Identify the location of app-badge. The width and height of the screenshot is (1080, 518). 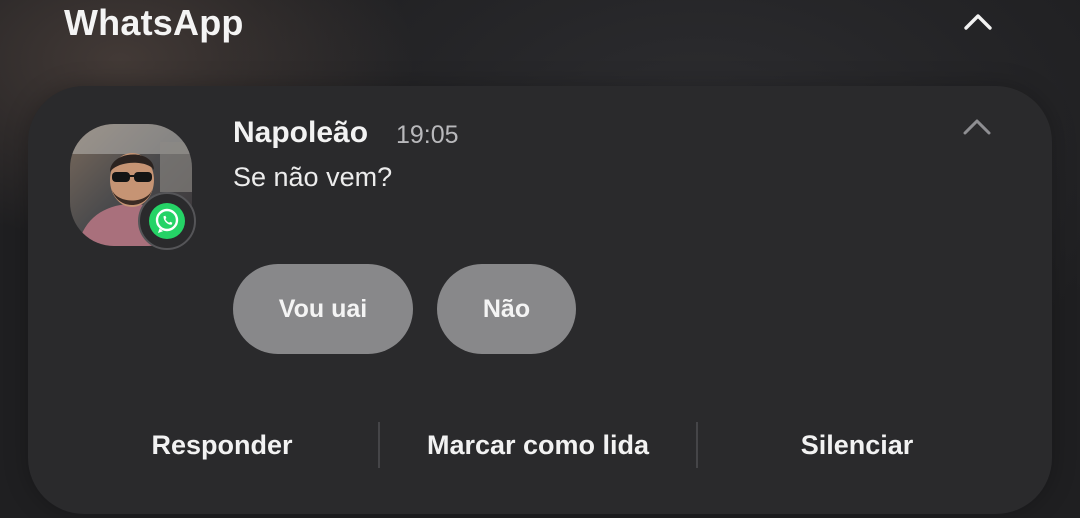
(167, 221).